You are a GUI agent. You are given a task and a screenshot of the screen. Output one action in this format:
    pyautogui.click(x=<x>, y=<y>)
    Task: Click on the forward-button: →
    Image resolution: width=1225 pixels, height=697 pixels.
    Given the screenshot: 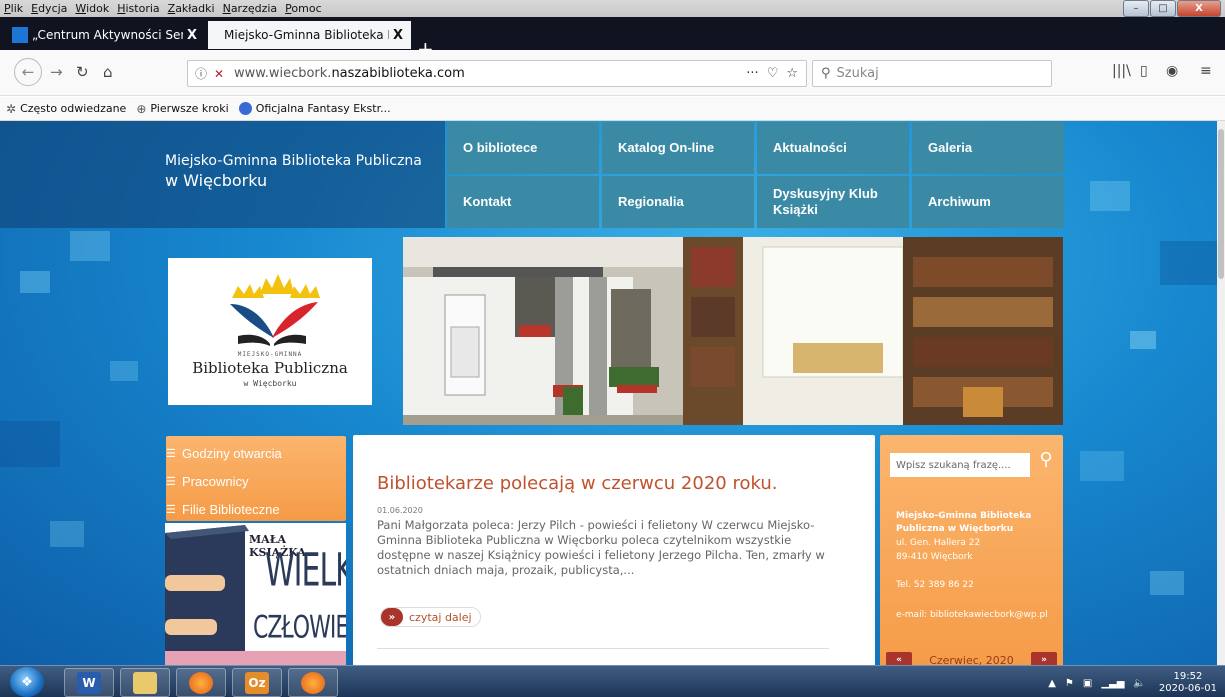 What is the action you would take?
    pyautogui.click(x=56, y=72)
    